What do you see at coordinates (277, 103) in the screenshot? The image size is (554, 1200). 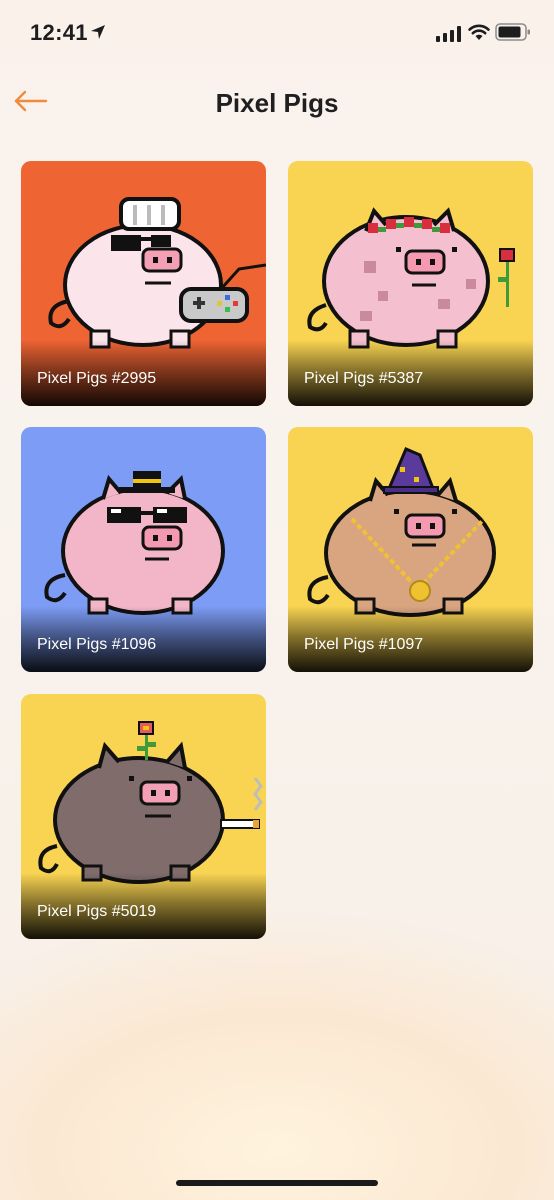 I see `page-title: Pixel Pigs` at bounding box center [277, 103].